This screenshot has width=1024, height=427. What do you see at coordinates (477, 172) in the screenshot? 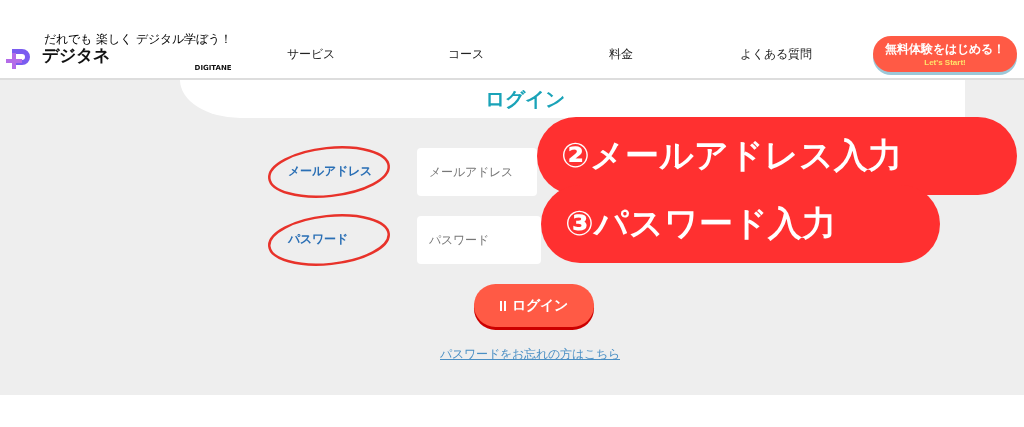
I see `input-field: メールアドレス` at bounding box center [477, 172].